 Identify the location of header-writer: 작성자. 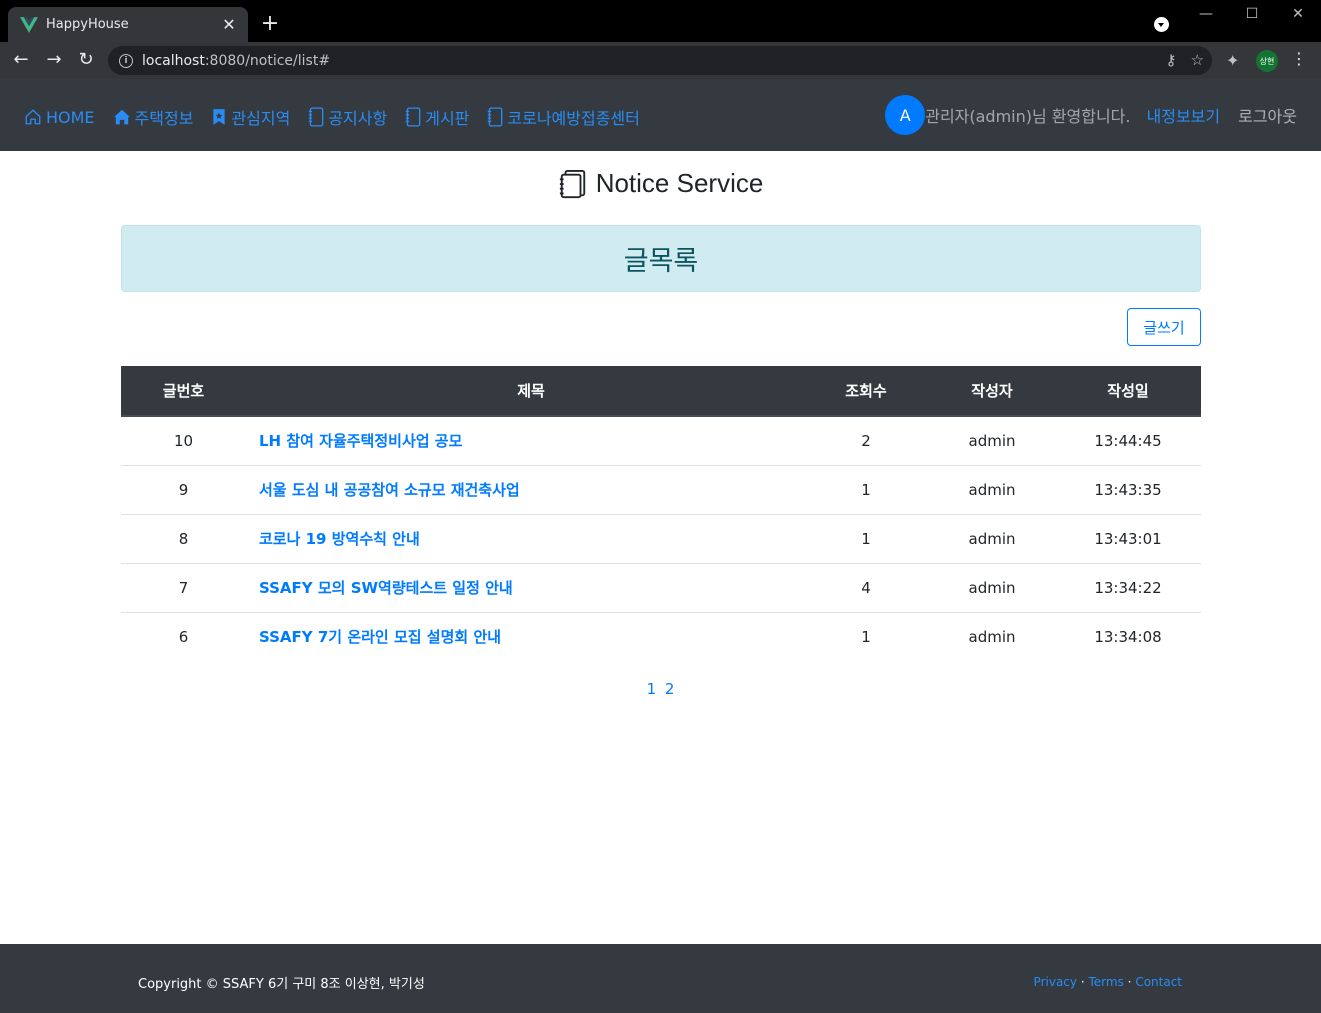
(992, 391).